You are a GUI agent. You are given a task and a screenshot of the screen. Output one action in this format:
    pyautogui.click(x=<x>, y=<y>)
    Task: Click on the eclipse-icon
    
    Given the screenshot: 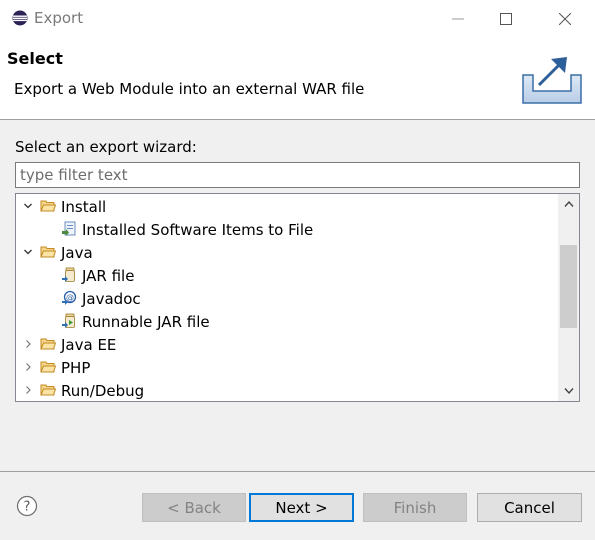 What is the action you would take?
    pyautogui.click(x=20, y=18)
    